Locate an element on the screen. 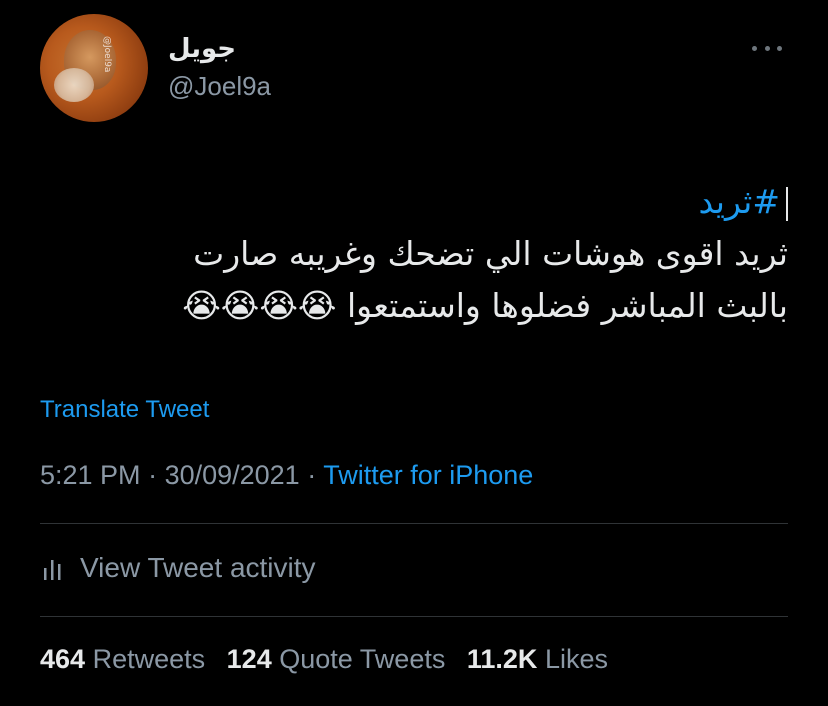  tweet-text-line: بالبث المباشر فضلوها واستمتعوا is located at coordinates (567, 305).